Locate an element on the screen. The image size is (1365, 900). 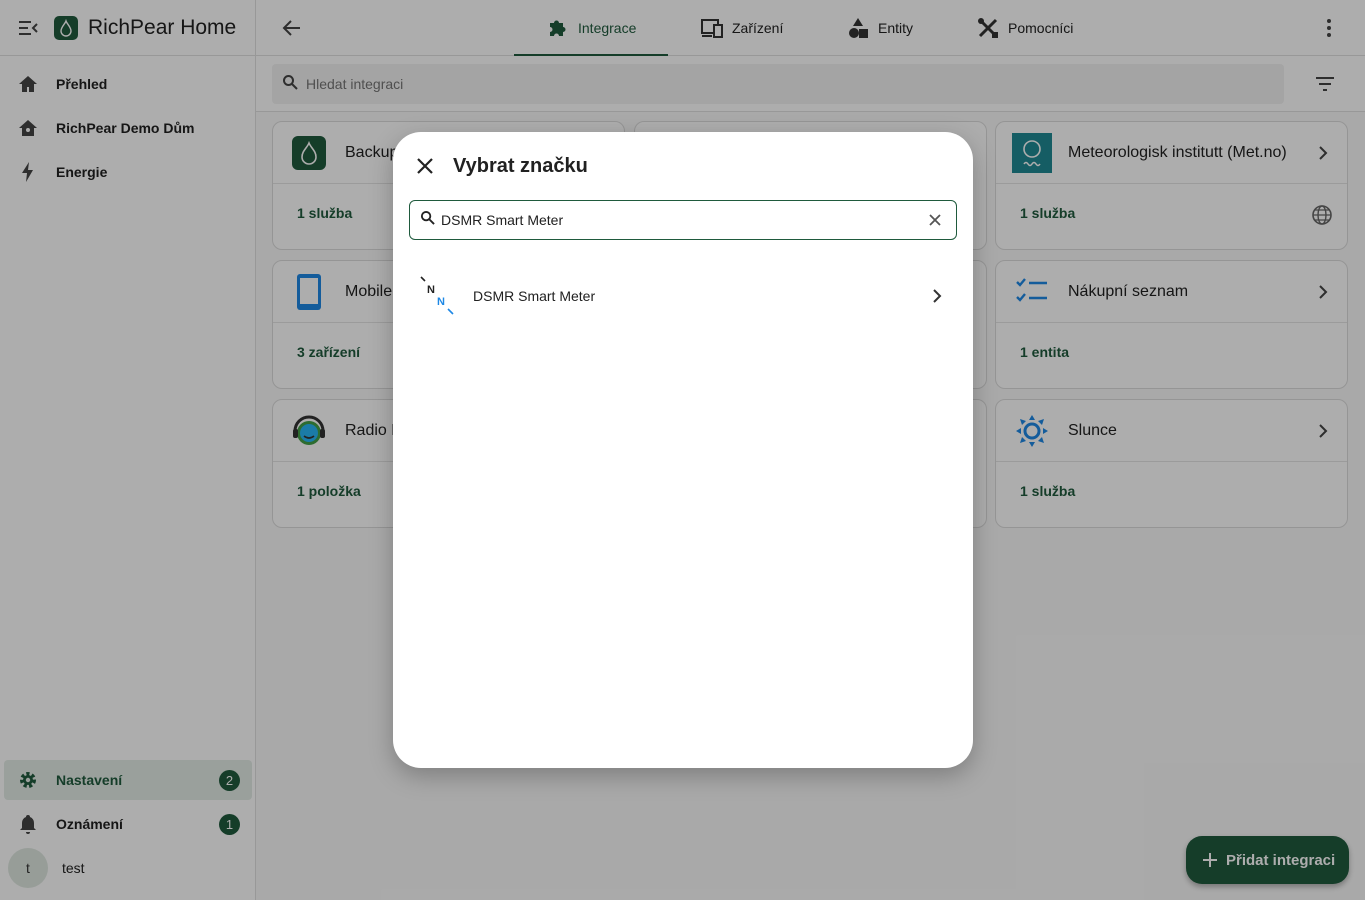
brand-search-field is located at coordinates (683, 220).